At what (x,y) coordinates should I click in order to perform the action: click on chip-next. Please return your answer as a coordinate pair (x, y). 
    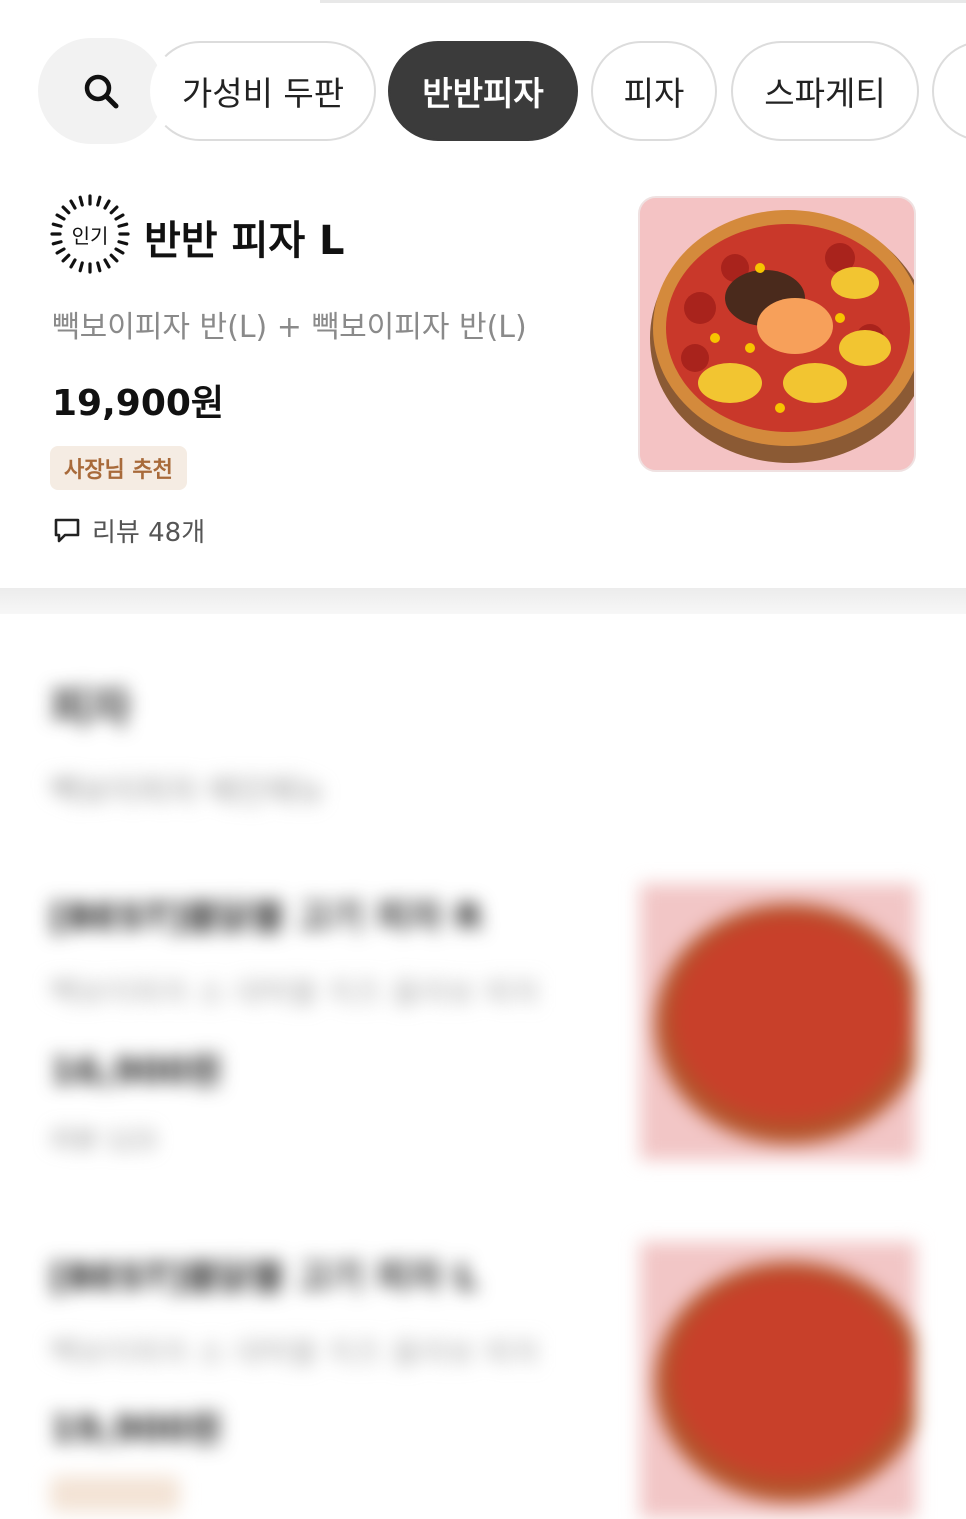
    Looking at the image, I should click on (949, 91).